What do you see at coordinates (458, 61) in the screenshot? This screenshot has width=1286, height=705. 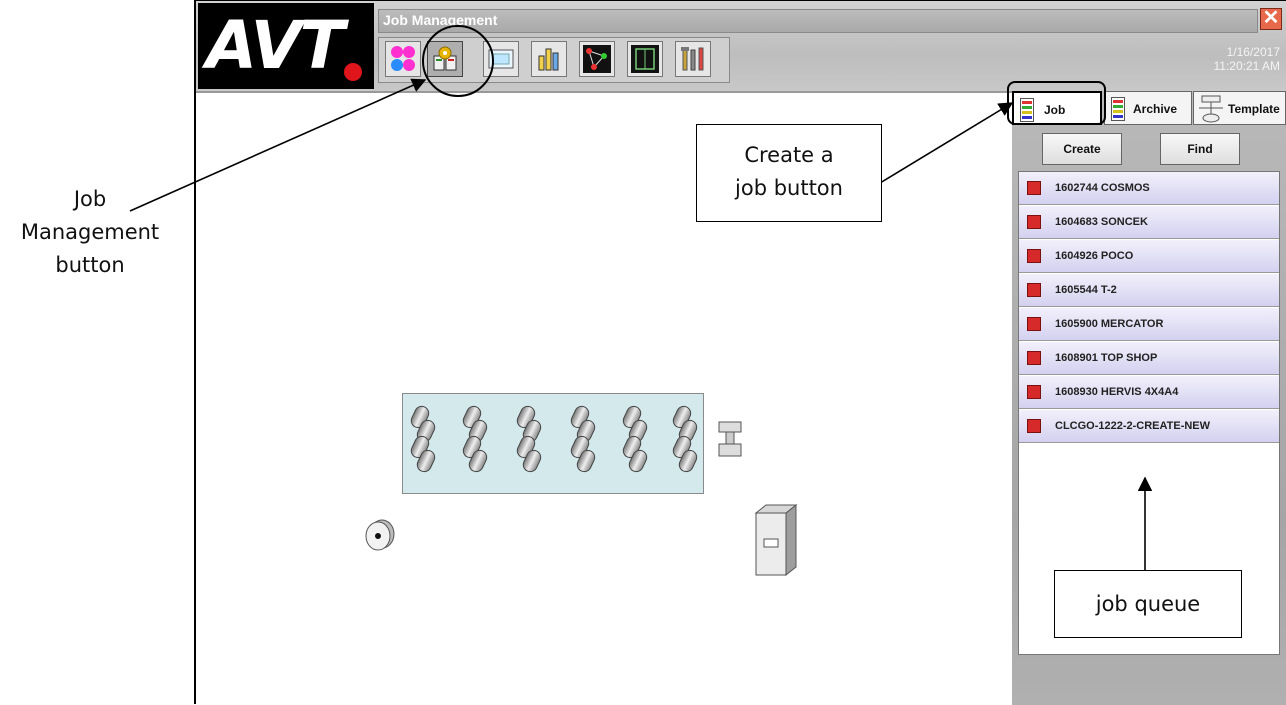 I see `highlight-circle` at bounding box center [458, 61].